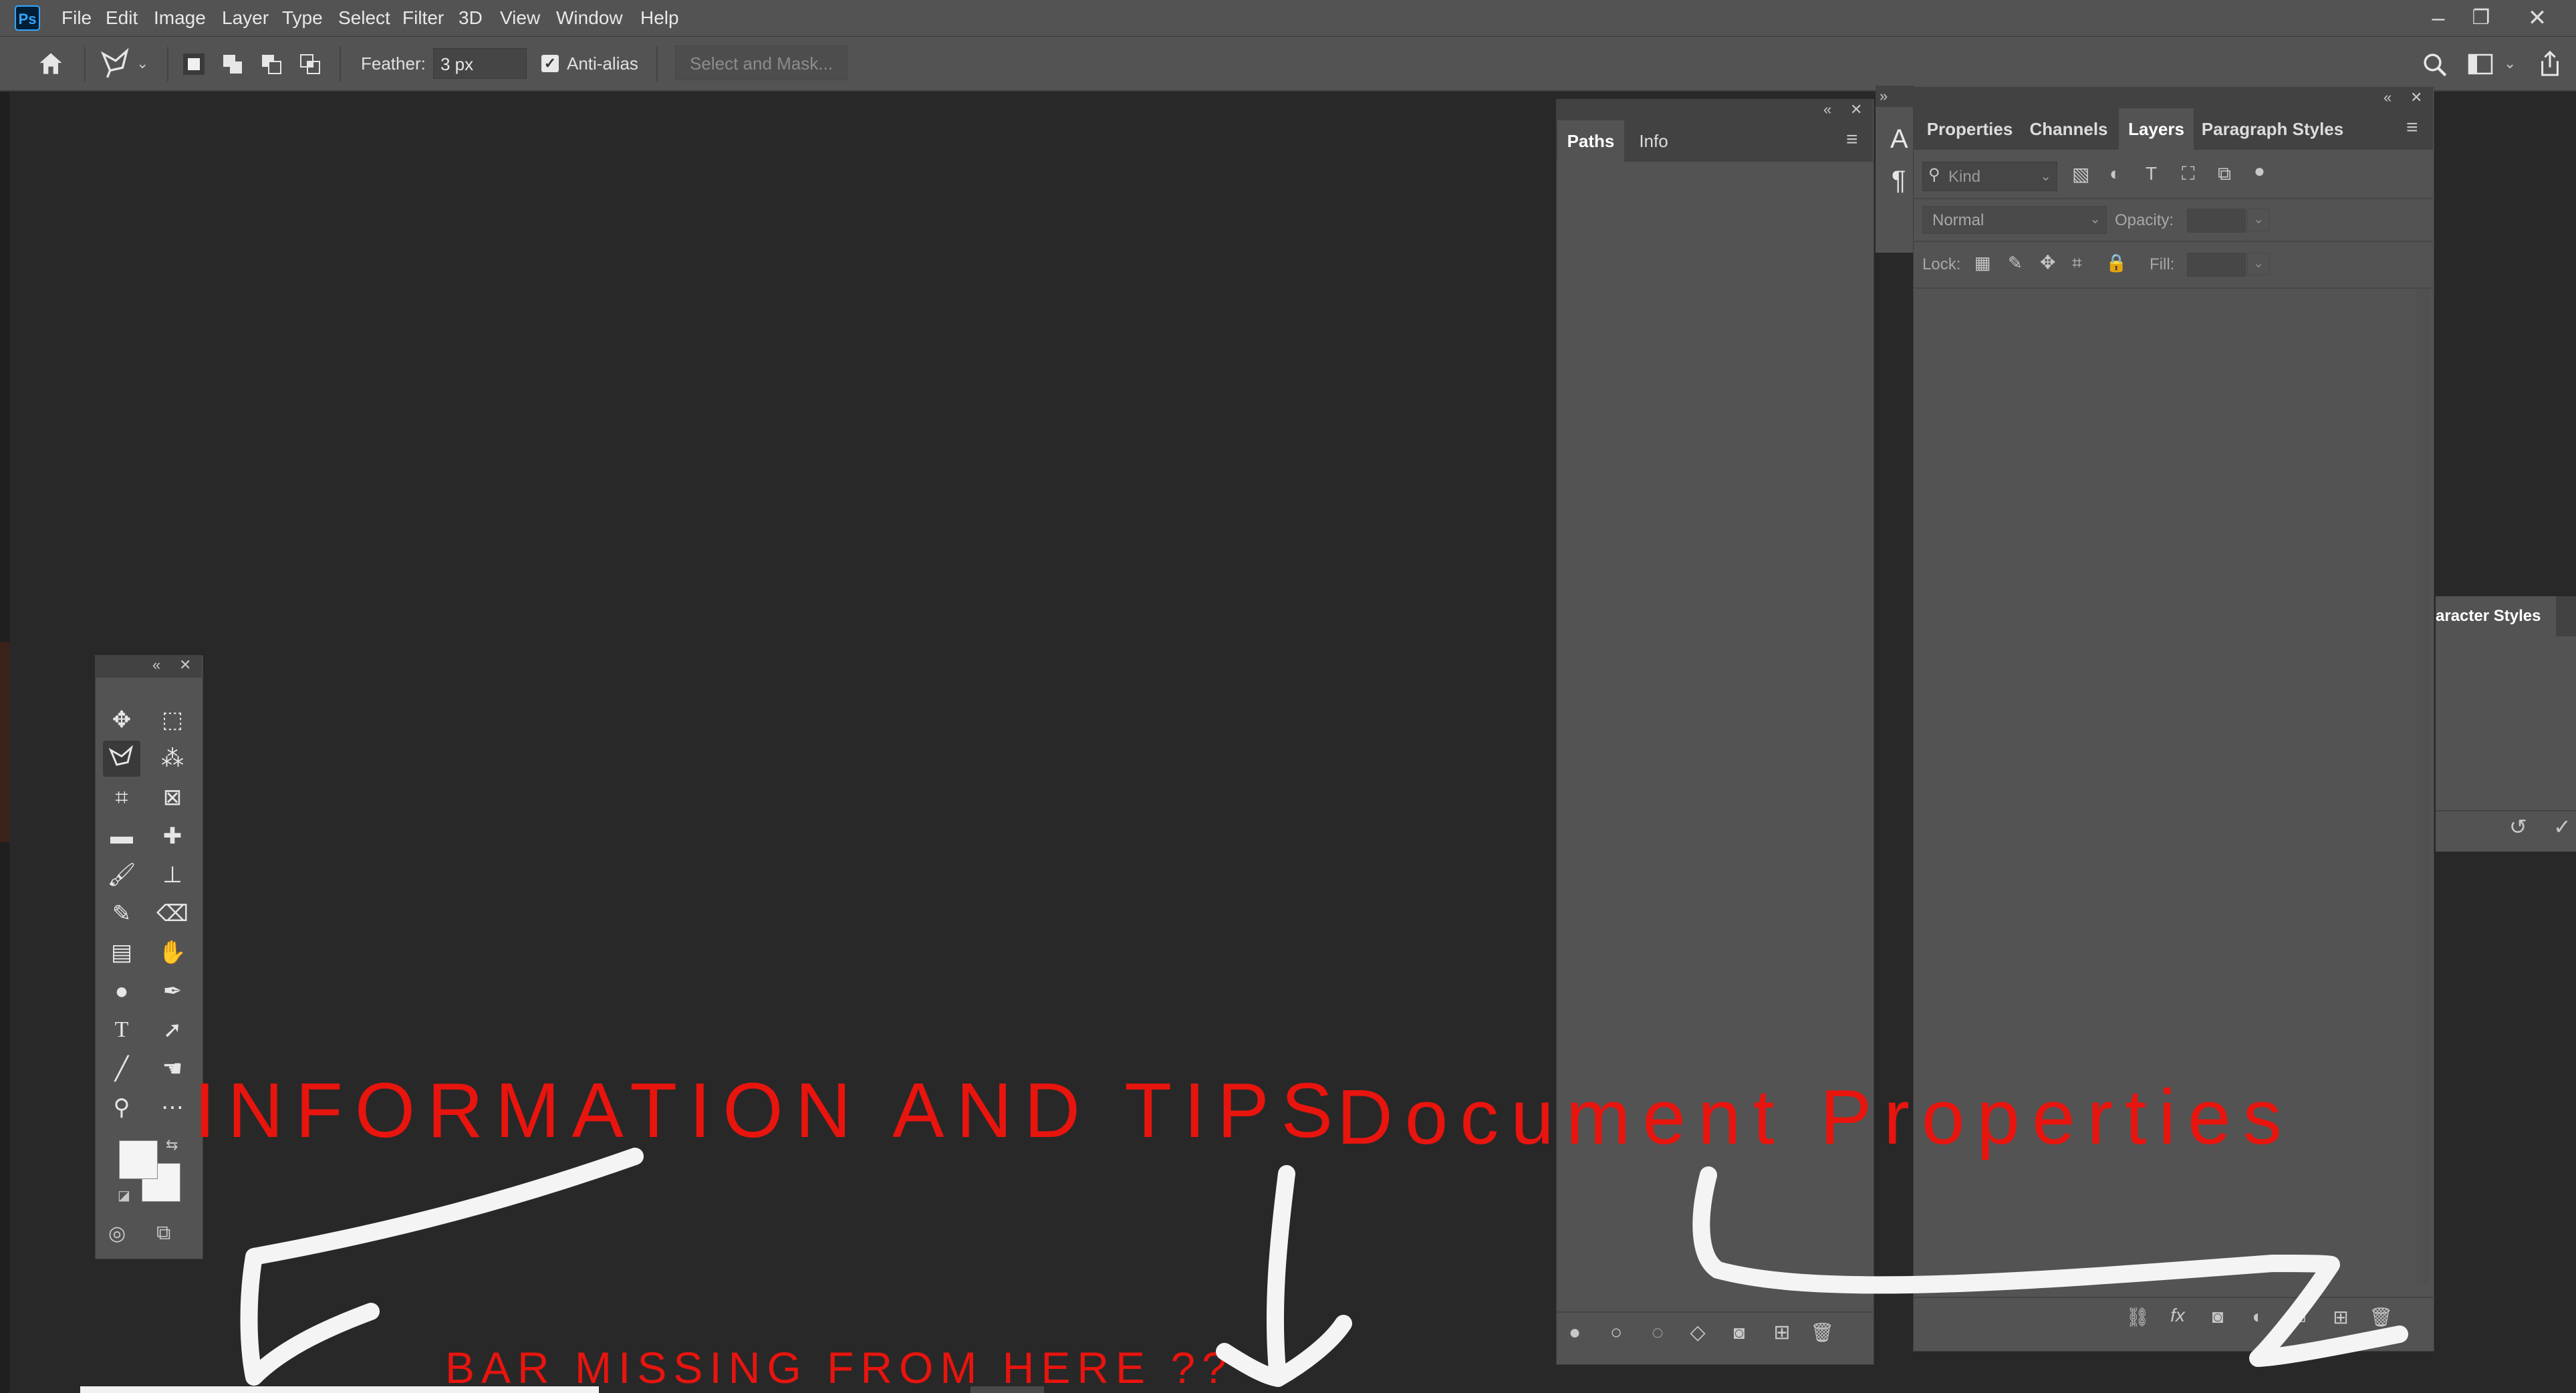 The width and height of the screenshot is (2576, 1393). What do you see at coordinates (138, 1159) in the screenshot?
I see `foreground-color-swatch` at bounding box center [138, 1159].